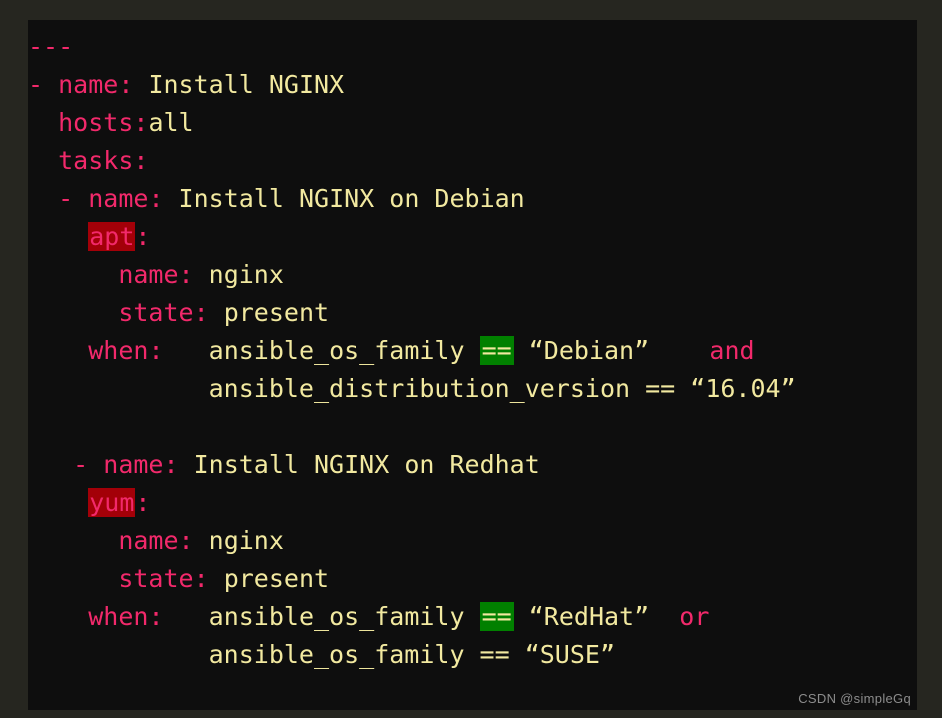 This screenshot has width=942, height=718. What do you see at coordinates (581, 350) in the screenshot?
I see `condition-rhs-debian: “Debian”` at bounding box center [581, 350].